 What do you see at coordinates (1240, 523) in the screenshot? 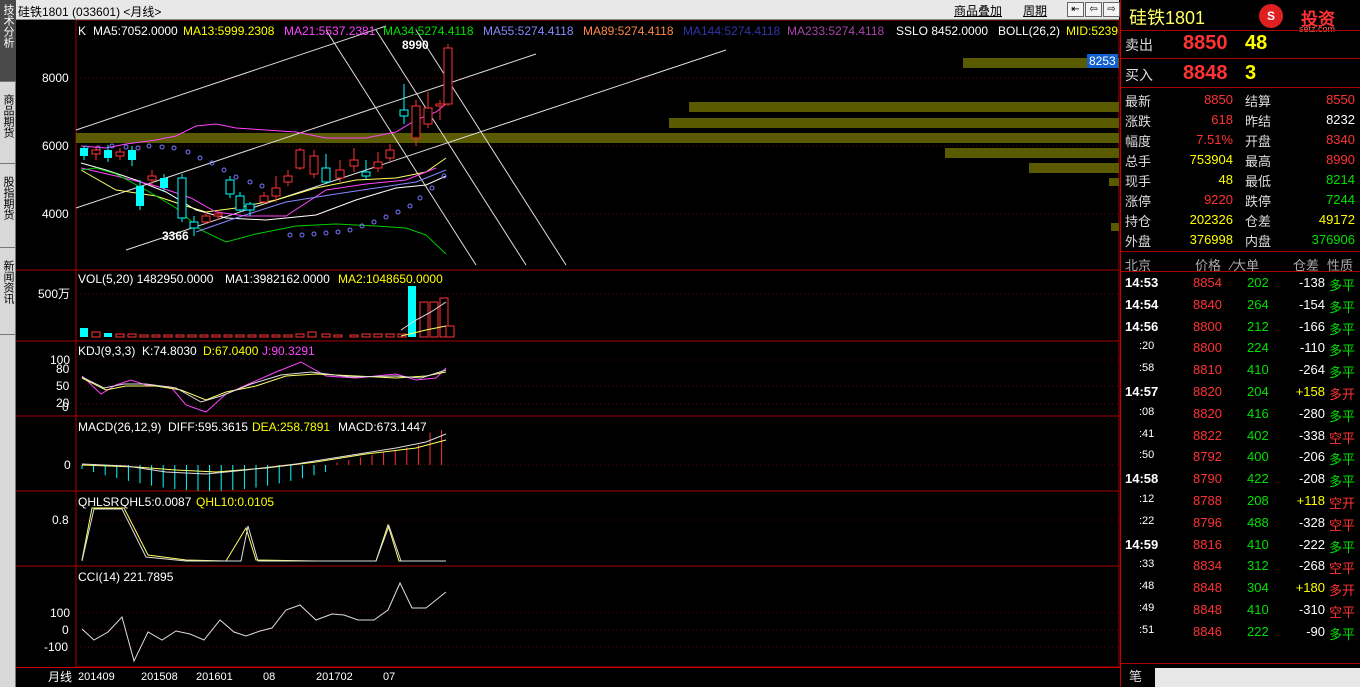
I see `tick-row: :22 8796 488 -328 空平` at bounding box center [1240, 523].